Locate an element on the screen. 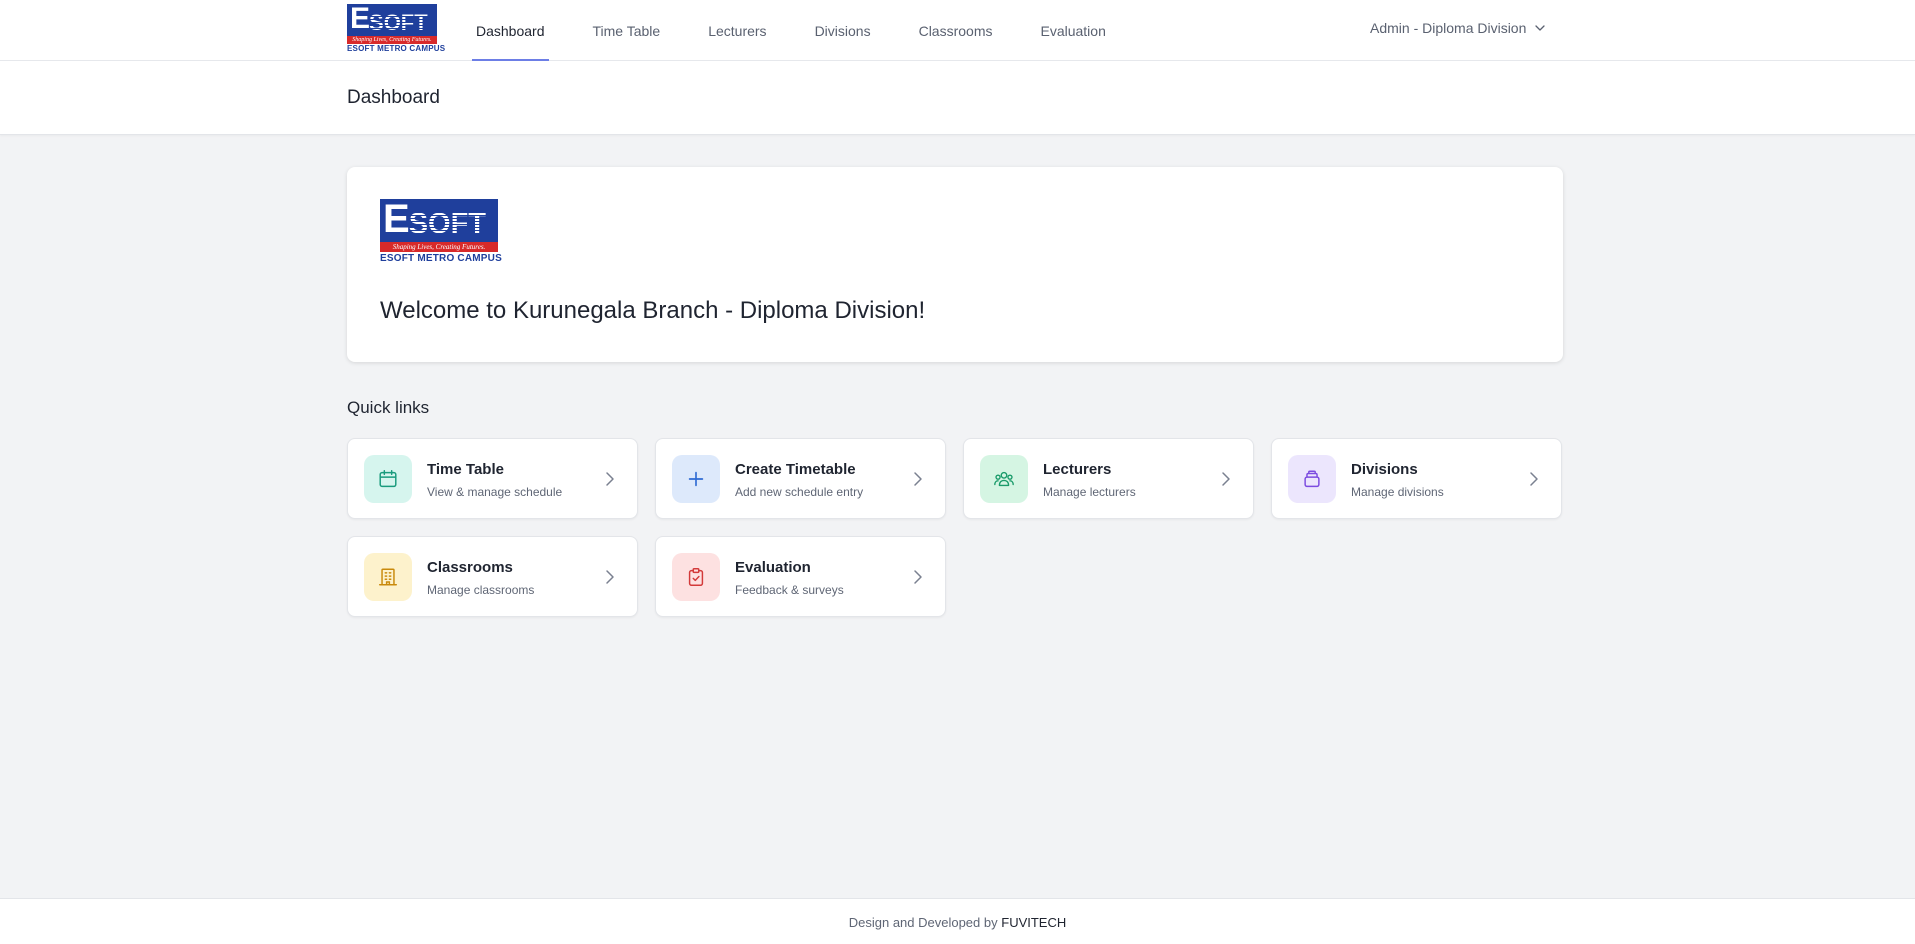  nav-lecturers: Lecturers is located at coordinates (737, 30).